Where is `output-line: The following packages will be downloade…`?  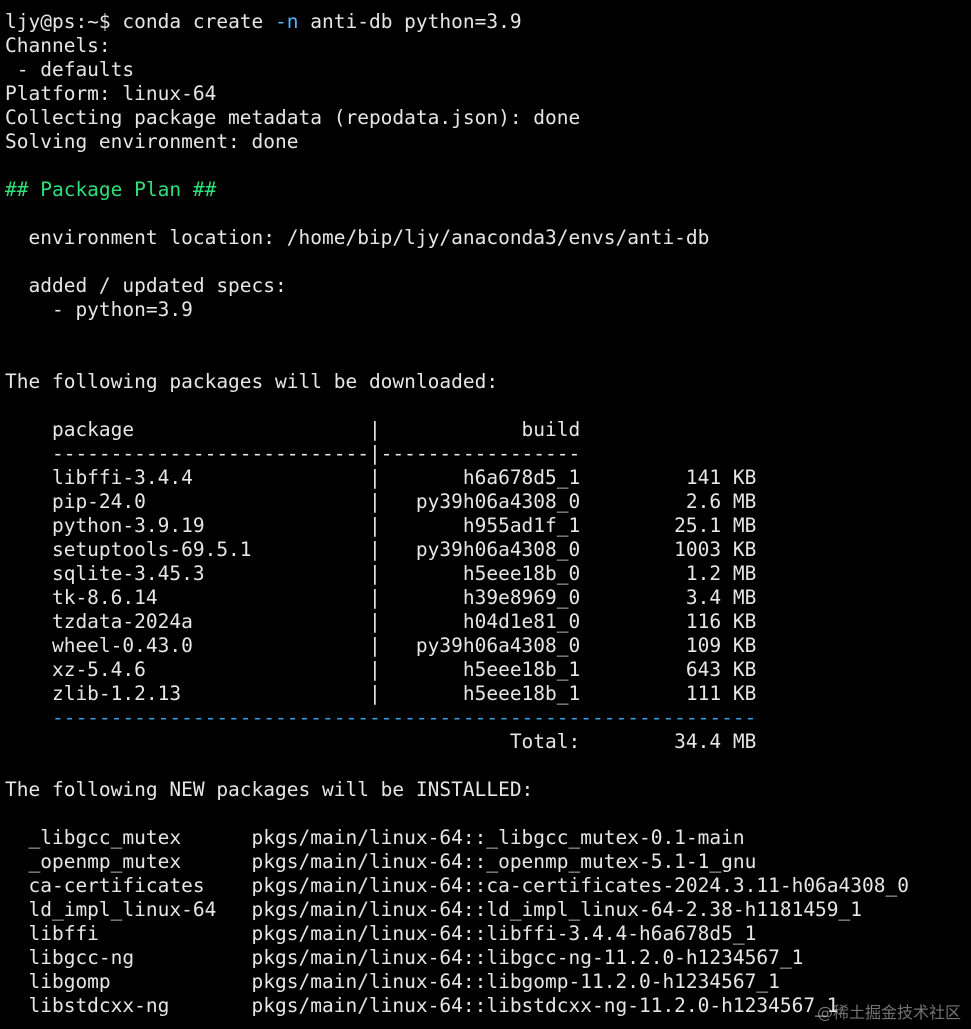
output-line: The following packages will be downloade… is located at coordinates (252, 381).